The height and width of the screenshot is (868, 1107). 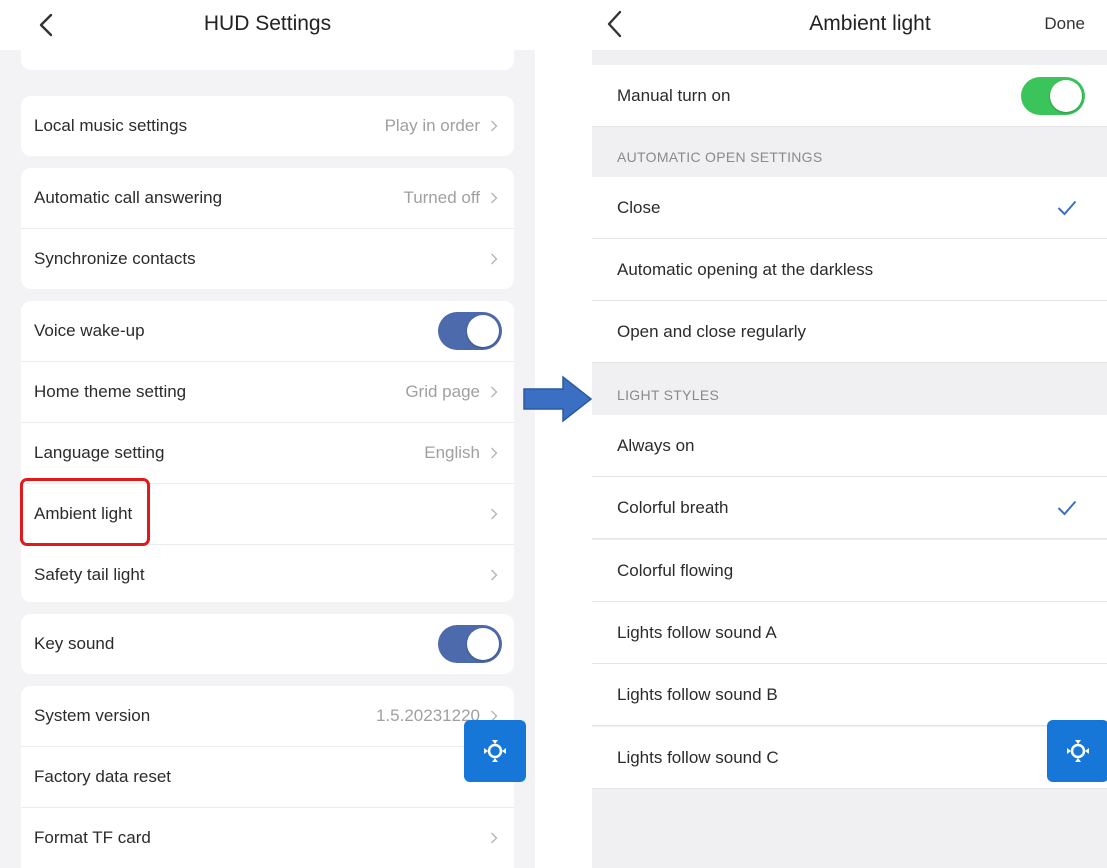 What do you see at coordinates (639, 207) in the screenshot?
I see `option-label: Close` at bounding box center [639, 207].